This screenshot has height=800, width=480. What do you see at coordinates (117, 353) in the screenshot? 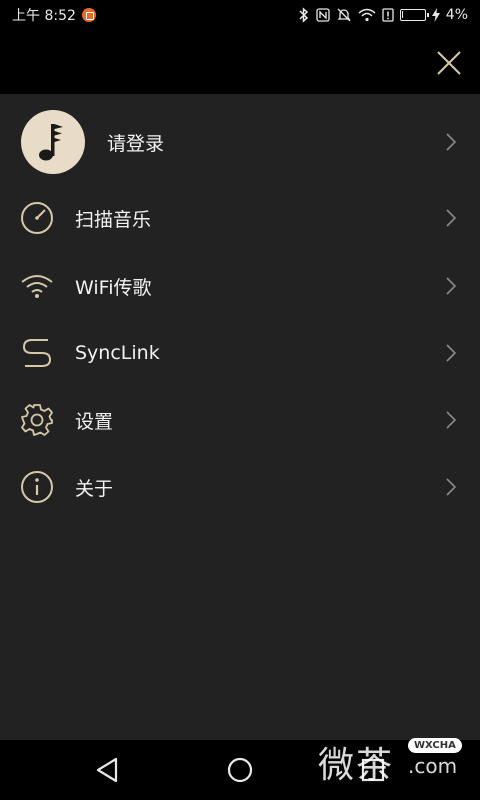
I see `menu-item-label: SyncLink` at bounding box center [117, 353].